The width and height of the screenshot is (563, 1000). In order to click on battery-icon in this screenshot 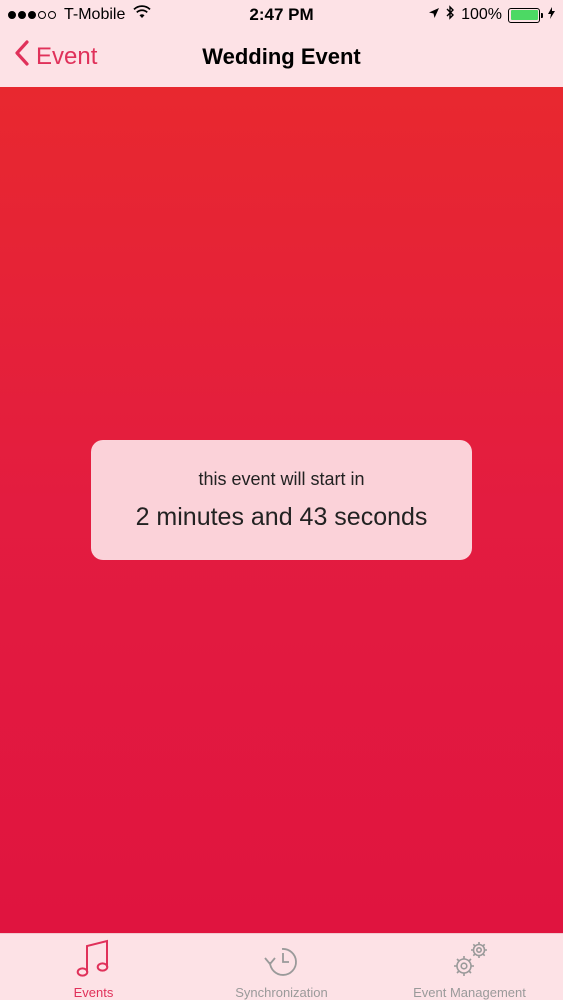, I will do `click(525, 15)`.